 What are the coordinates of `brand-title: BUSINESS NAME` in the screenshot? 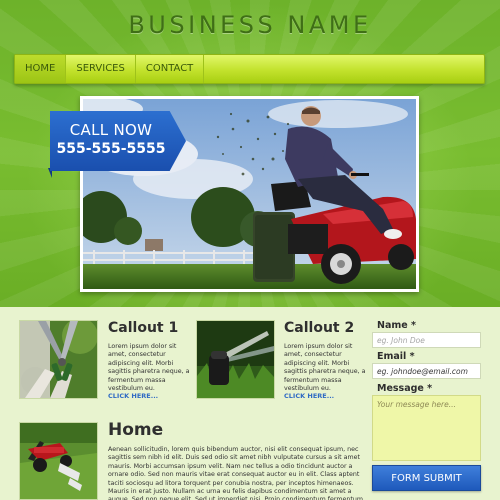 It's located at (250, 25).